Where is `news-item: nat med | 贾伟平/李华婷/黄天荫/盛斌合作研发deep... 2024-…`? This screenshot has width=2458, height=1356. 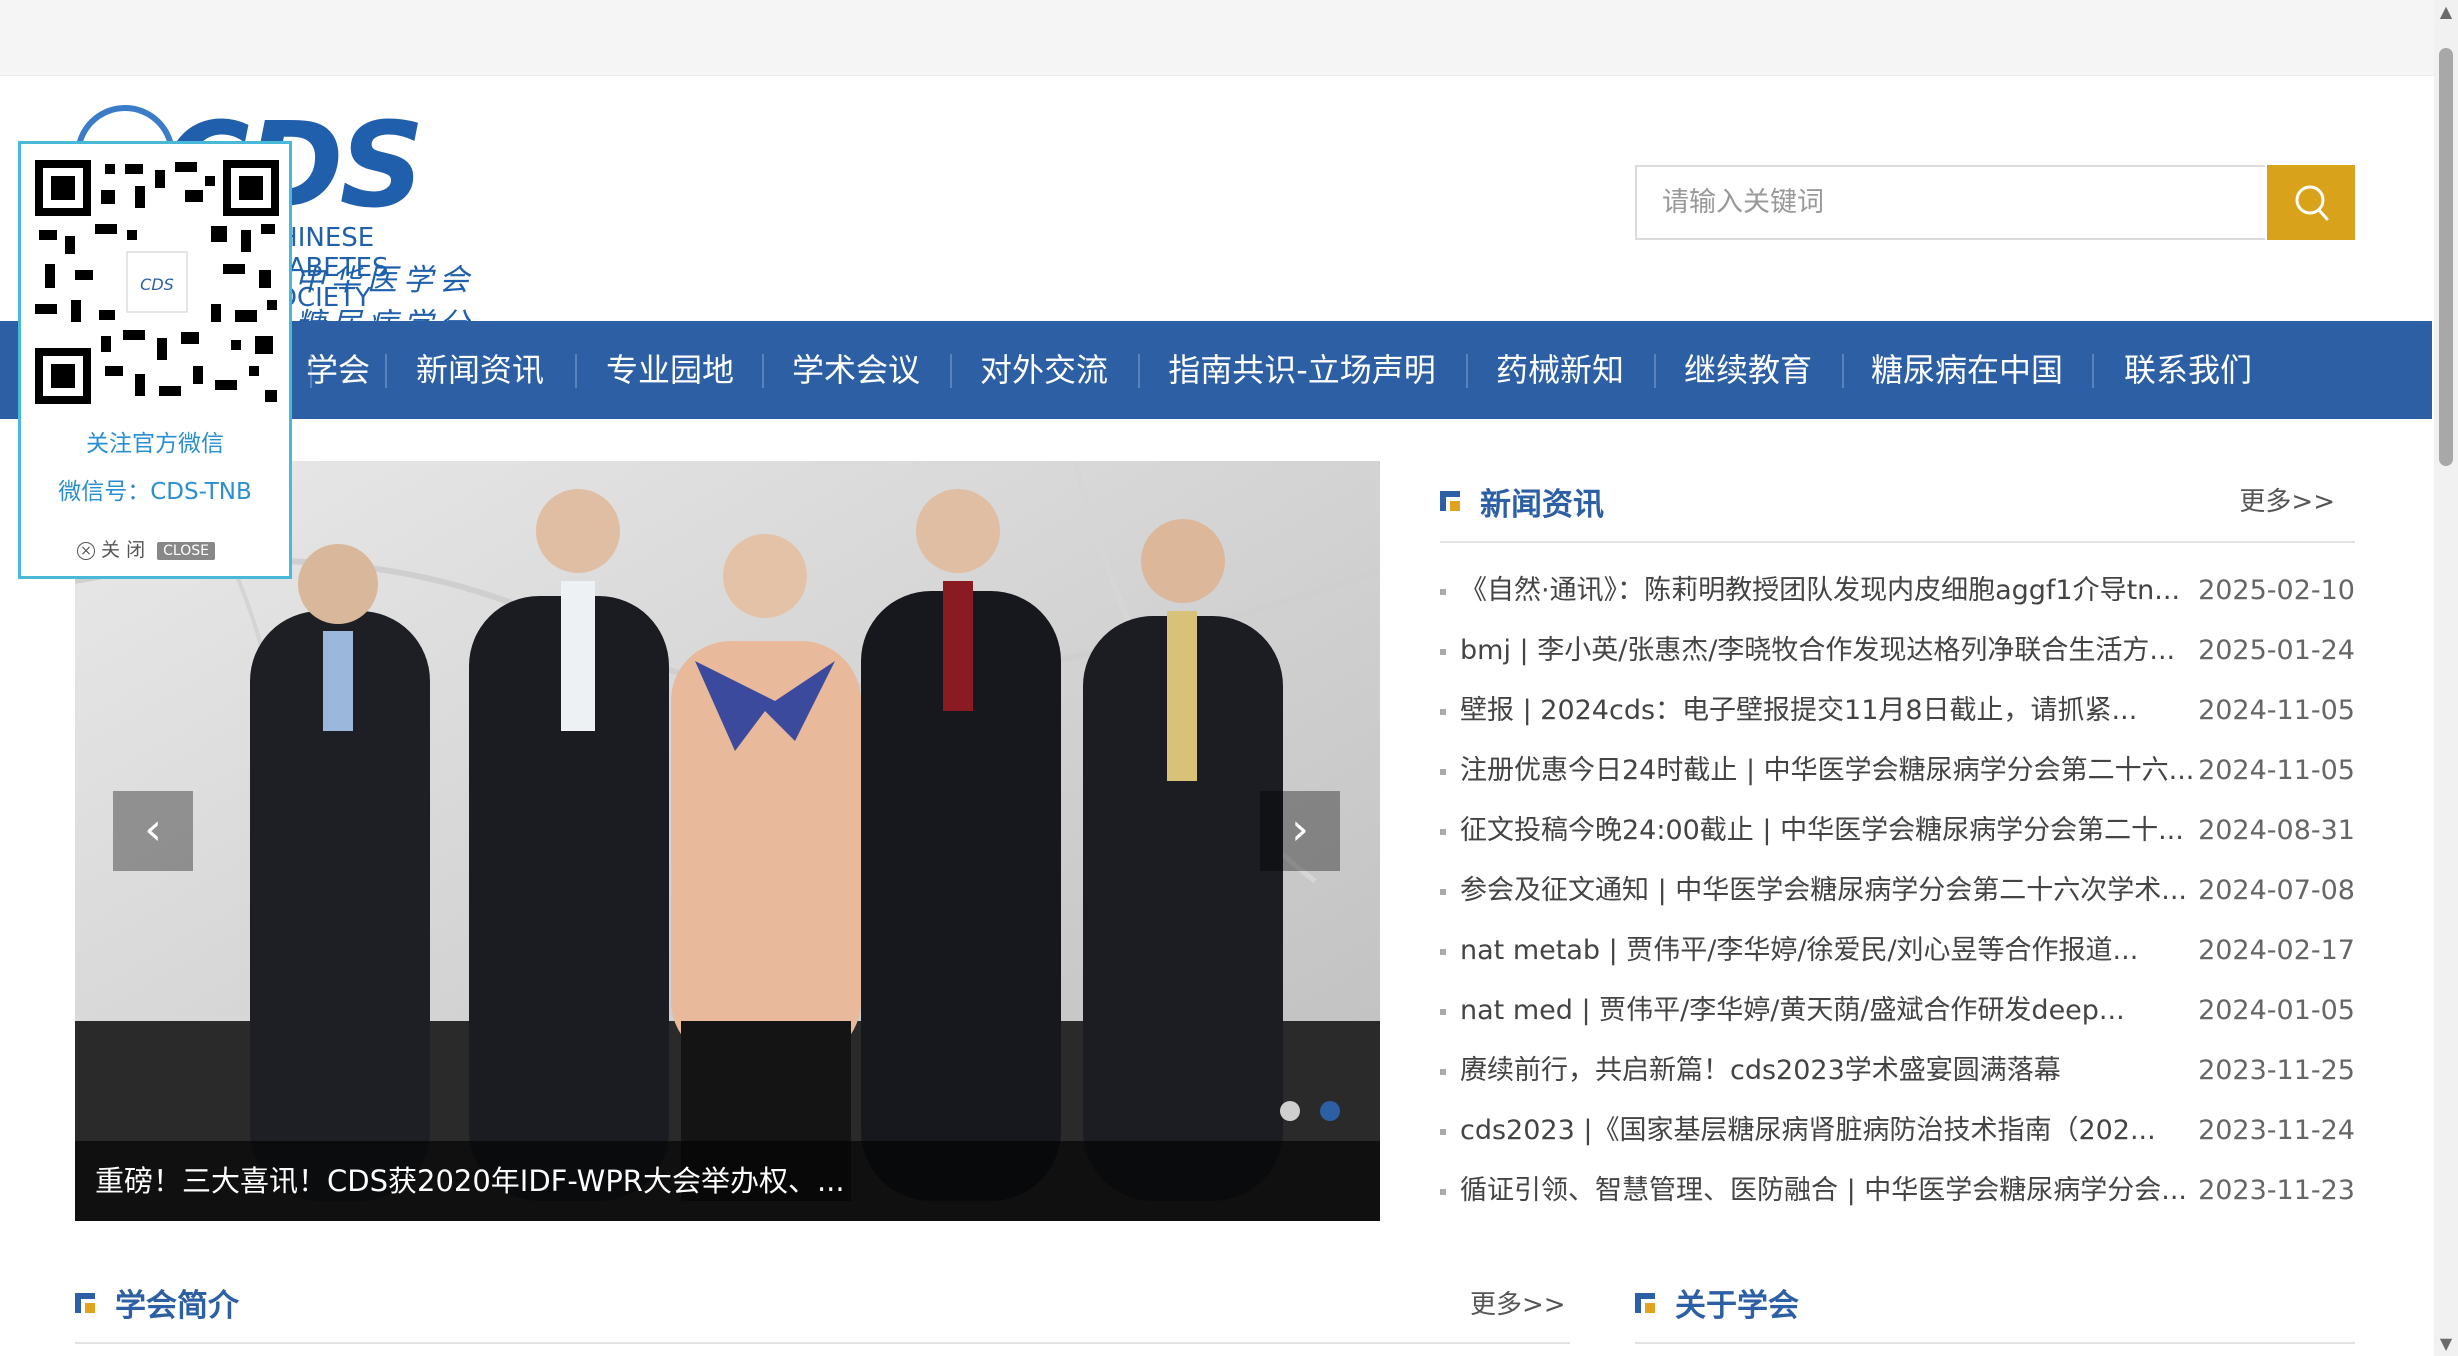 news-item: nat med | 贾伟平/李华婷/黄天荫/盛斌合作研发deep... 2024-… is located at coordinates (1897, 1011).